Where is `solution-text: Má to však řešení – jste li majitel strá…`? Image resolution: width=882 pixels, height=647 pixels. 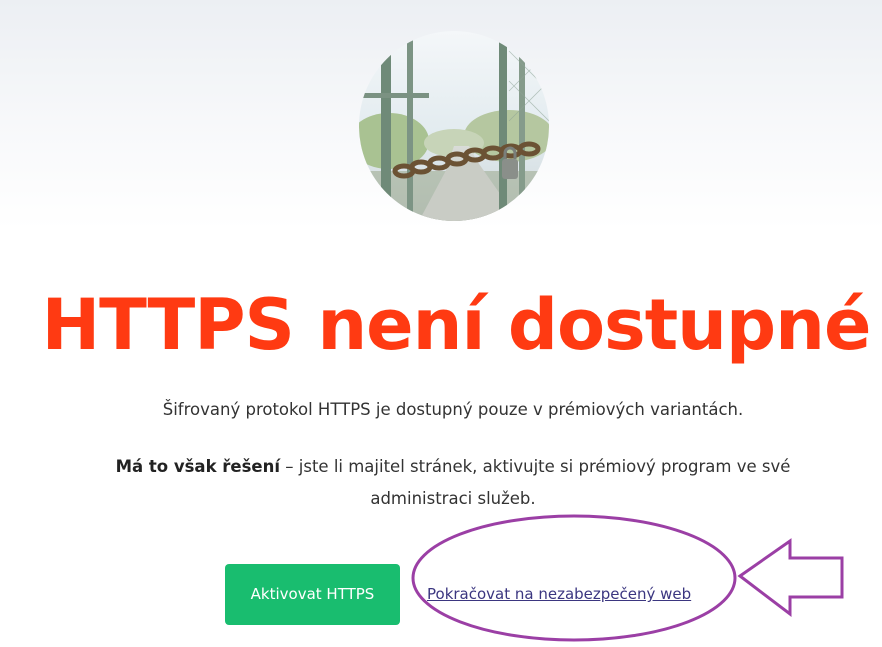 solution-text: Má to však řešení – jste li majitel strá… is located at coordinates (453, 483).